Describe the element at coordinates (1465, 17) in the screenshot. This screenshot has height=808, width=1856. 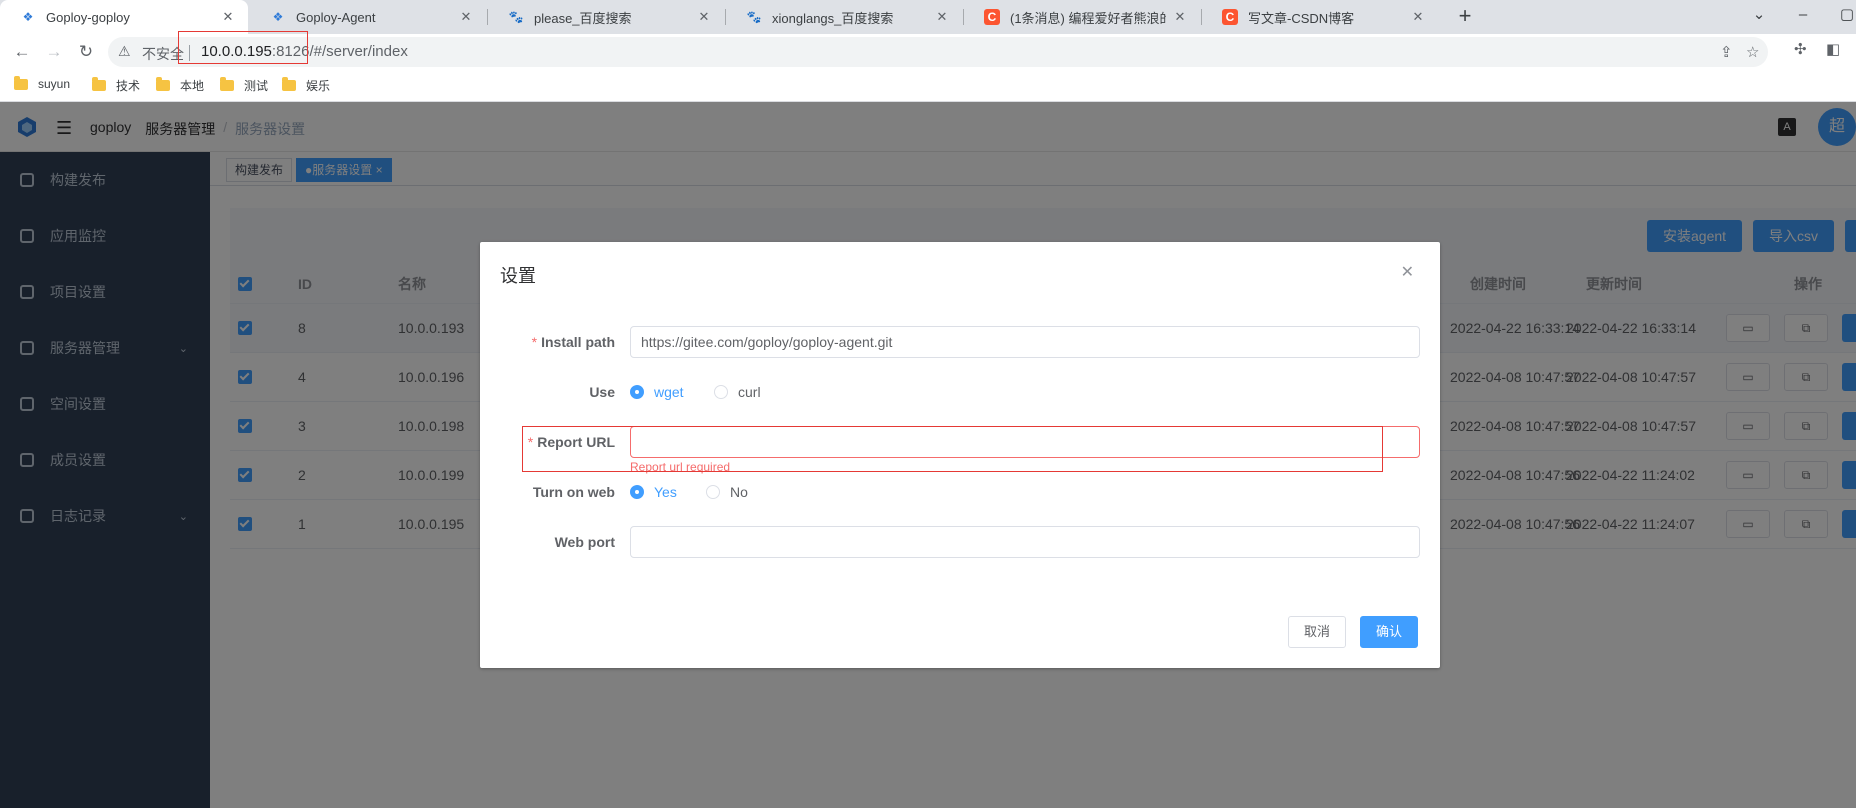
I see `new-tab-plus-icon: +` at that location.